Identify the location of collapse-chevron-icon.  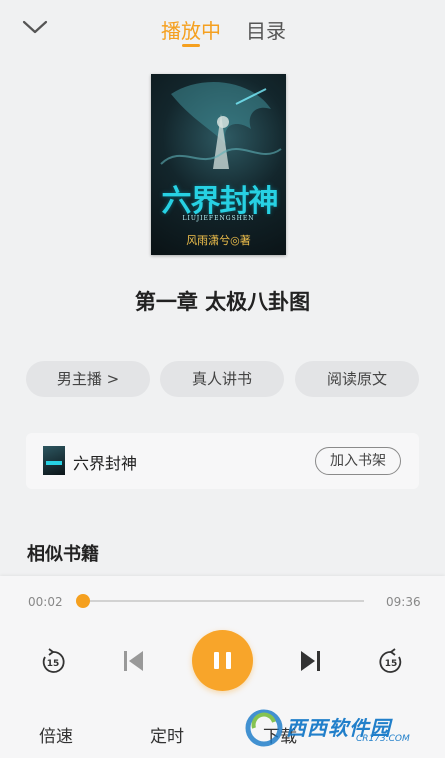
(35, 27).